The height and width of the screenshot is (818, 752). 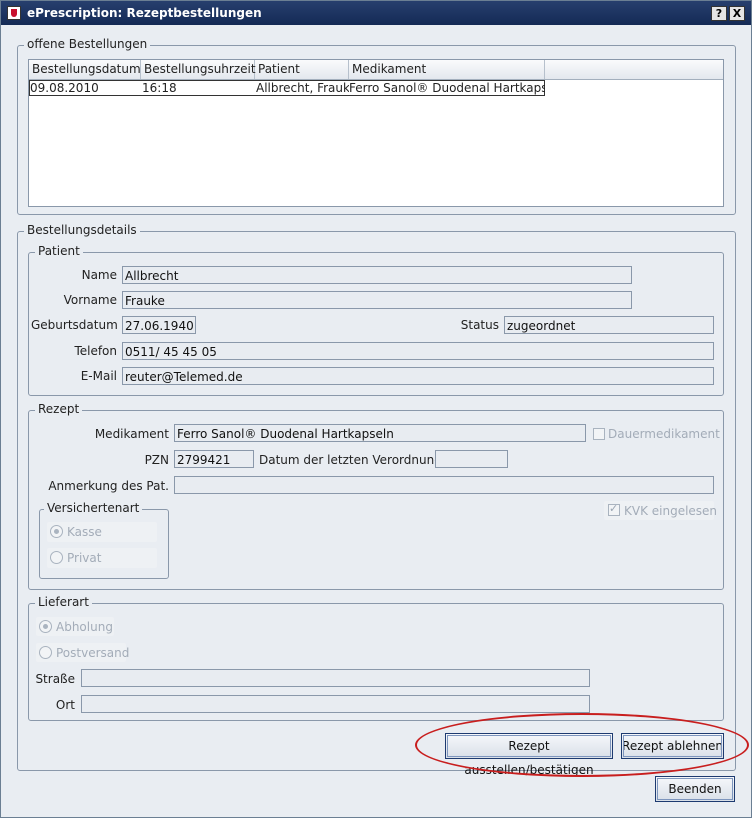 What do you see at coordinates (719, 13) in the screenshot?
I see `help-button: ?` at bounding box center [719, 13].